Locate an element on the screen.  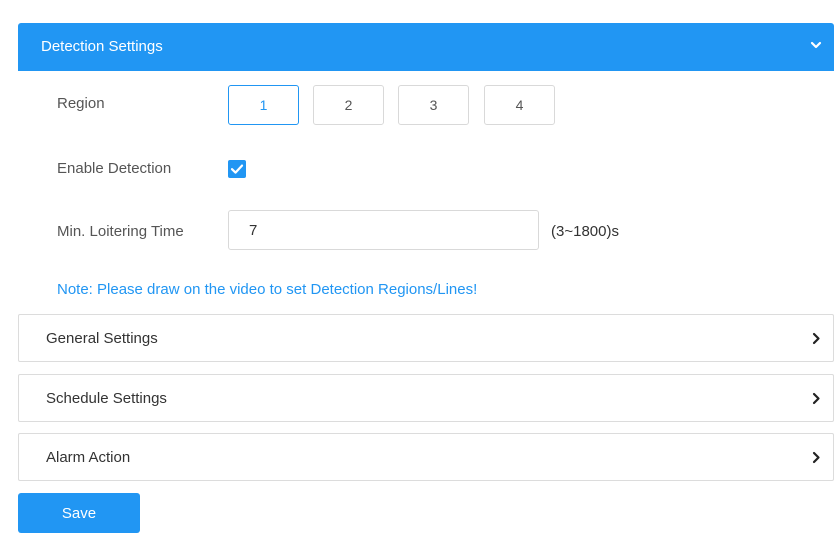
region-button-3: 3 is located at coordinates (433, 105).